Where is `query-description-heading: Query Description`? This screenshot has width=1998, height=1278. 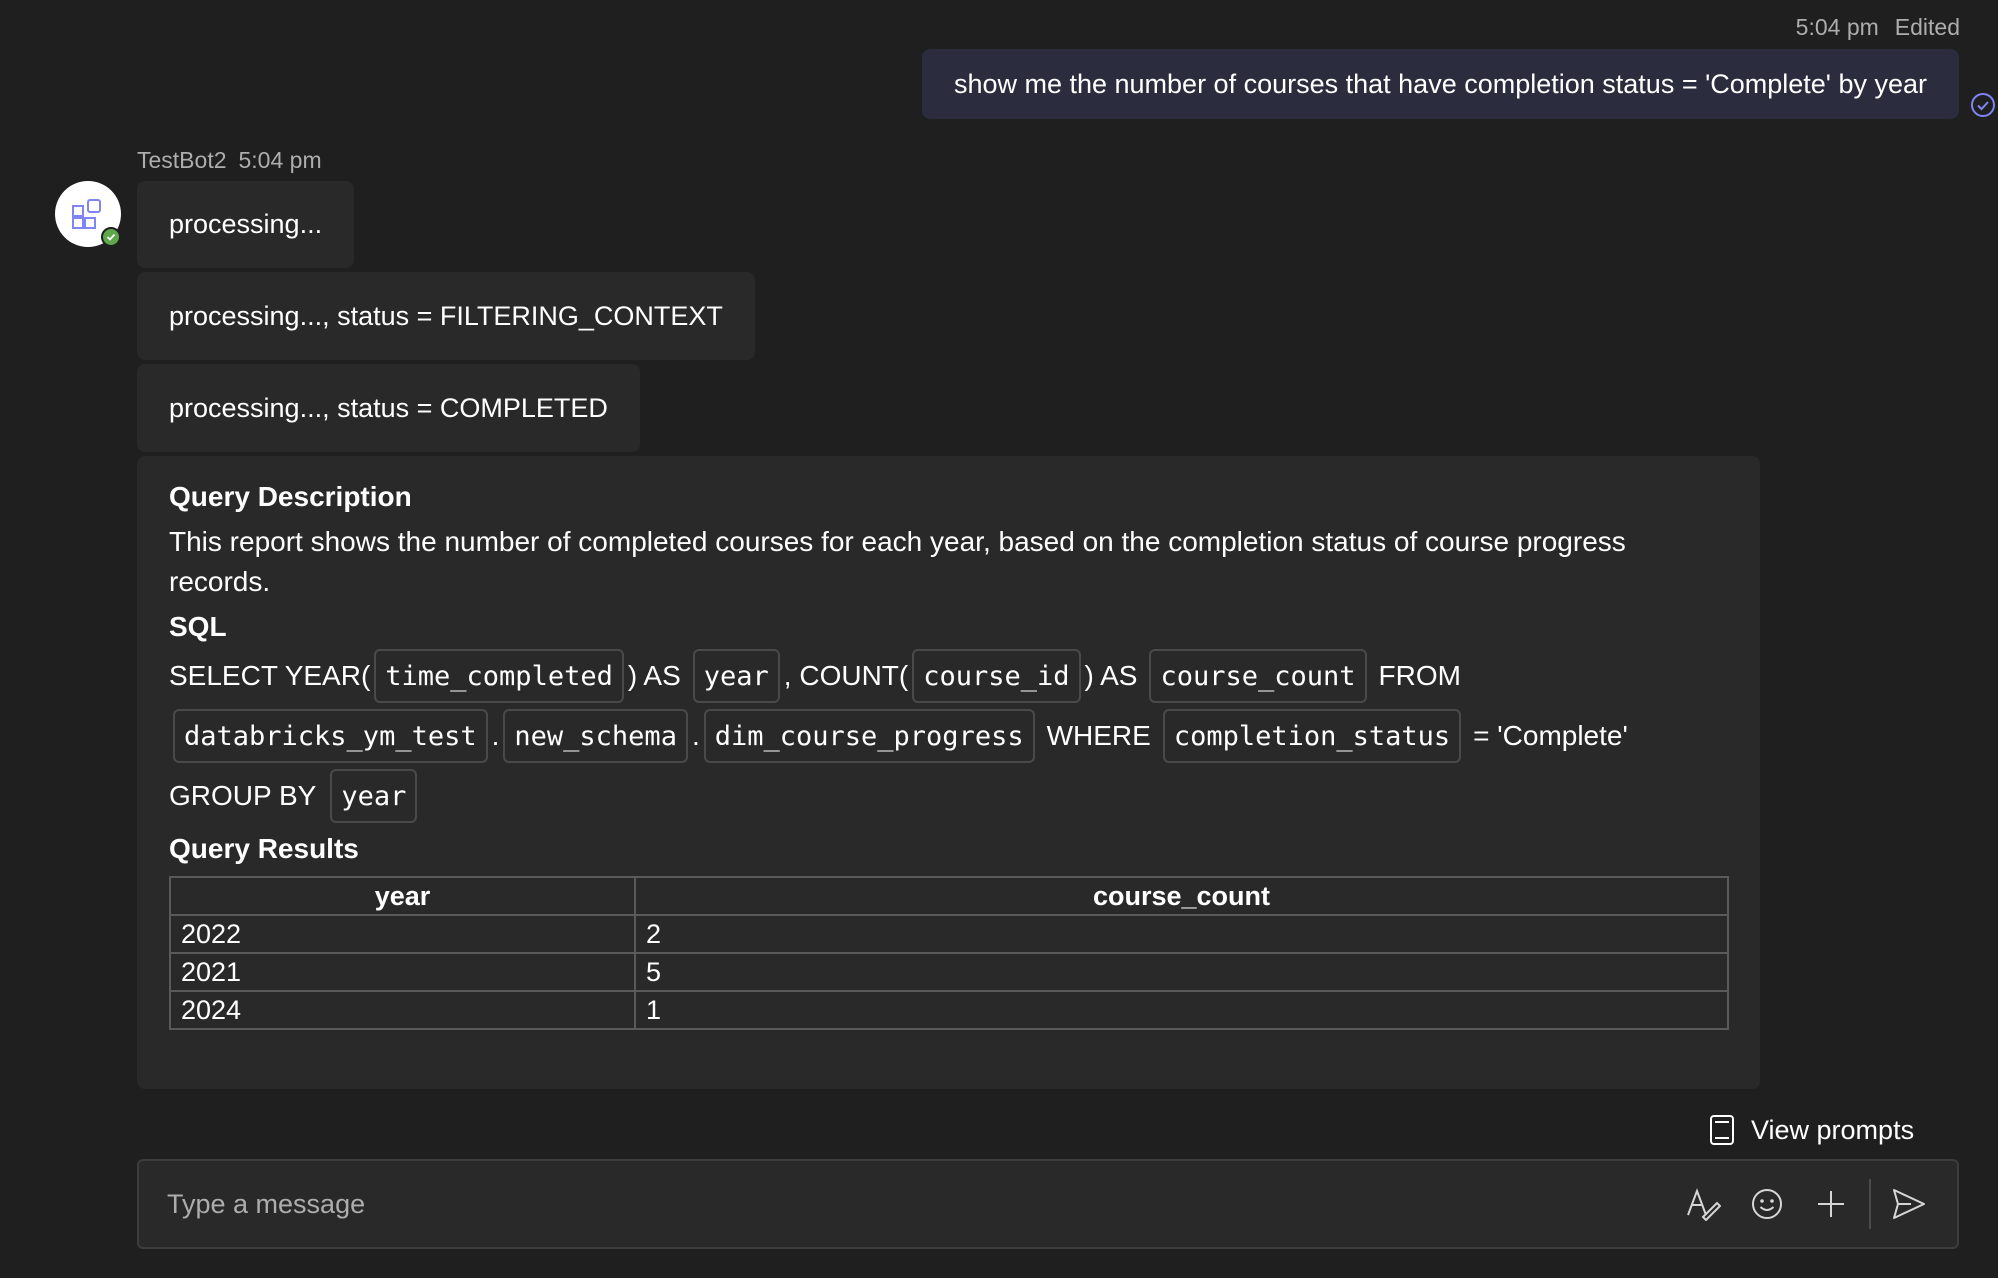 query-description-heading: Query Description is located at coordinates (290, 496).